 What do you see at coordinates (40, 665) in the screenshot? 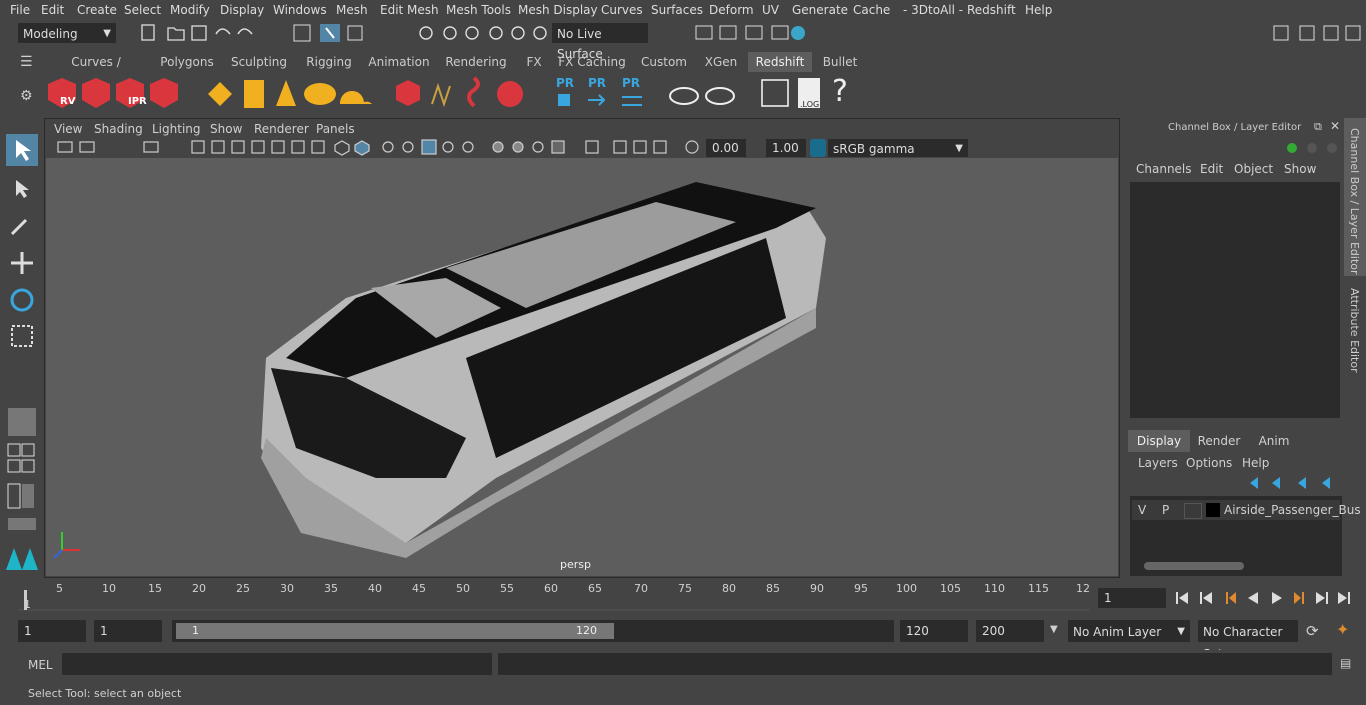
I see `mel-label: MEL` at bounding box center [40, 665].